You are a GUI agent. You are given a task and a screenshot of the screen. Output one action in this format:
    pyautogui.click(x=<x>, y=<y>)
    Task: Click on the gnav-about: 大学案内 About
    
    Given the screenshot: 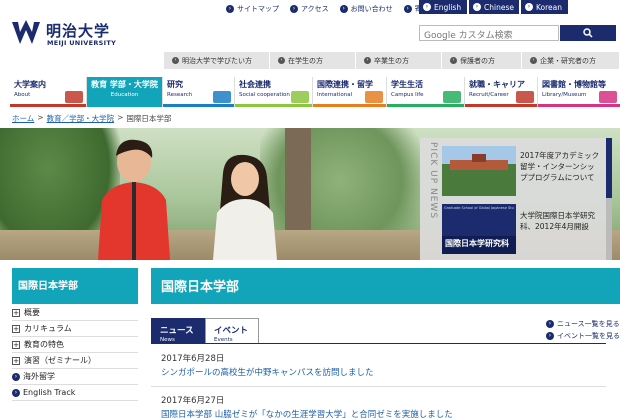 What is the action you would take?
    pyautogui.click(x=48, y=92)
    